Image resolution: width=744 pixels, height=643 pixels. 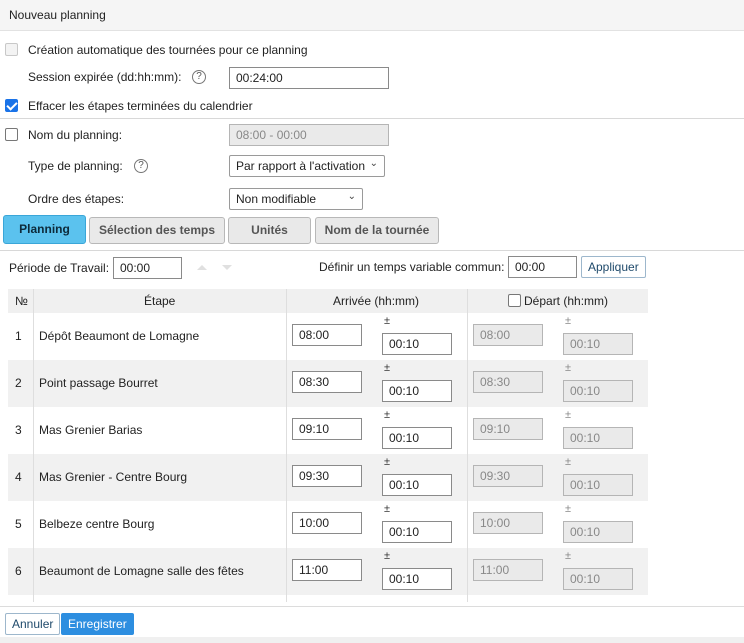 I want to click on plan-name-input: 08:00 - 00:00, so click(x=309, y=135).